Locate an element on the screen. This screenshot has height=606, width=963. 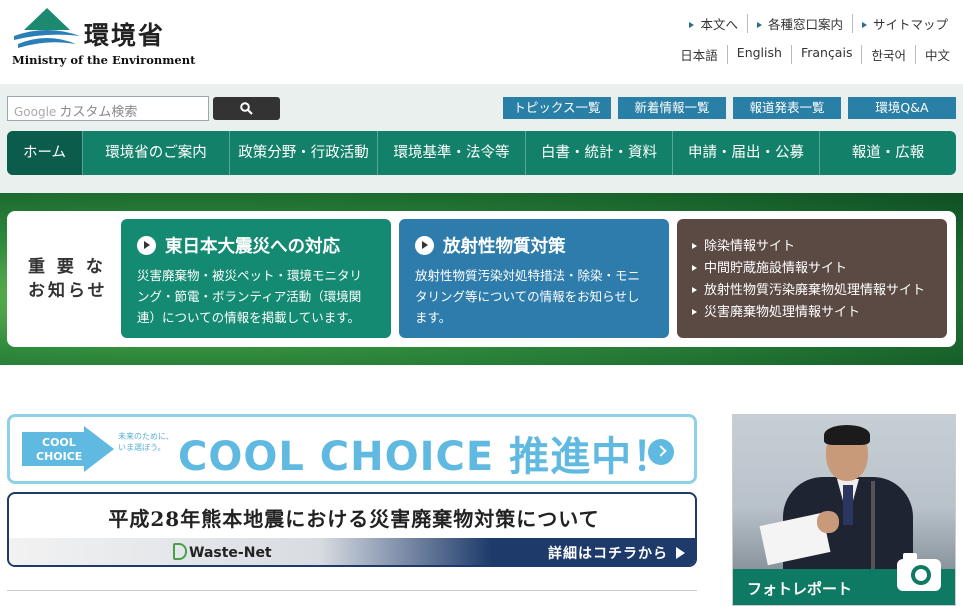
language-links: 日本語 English Français 한국어 中文 is located at coordinates (815, 54).